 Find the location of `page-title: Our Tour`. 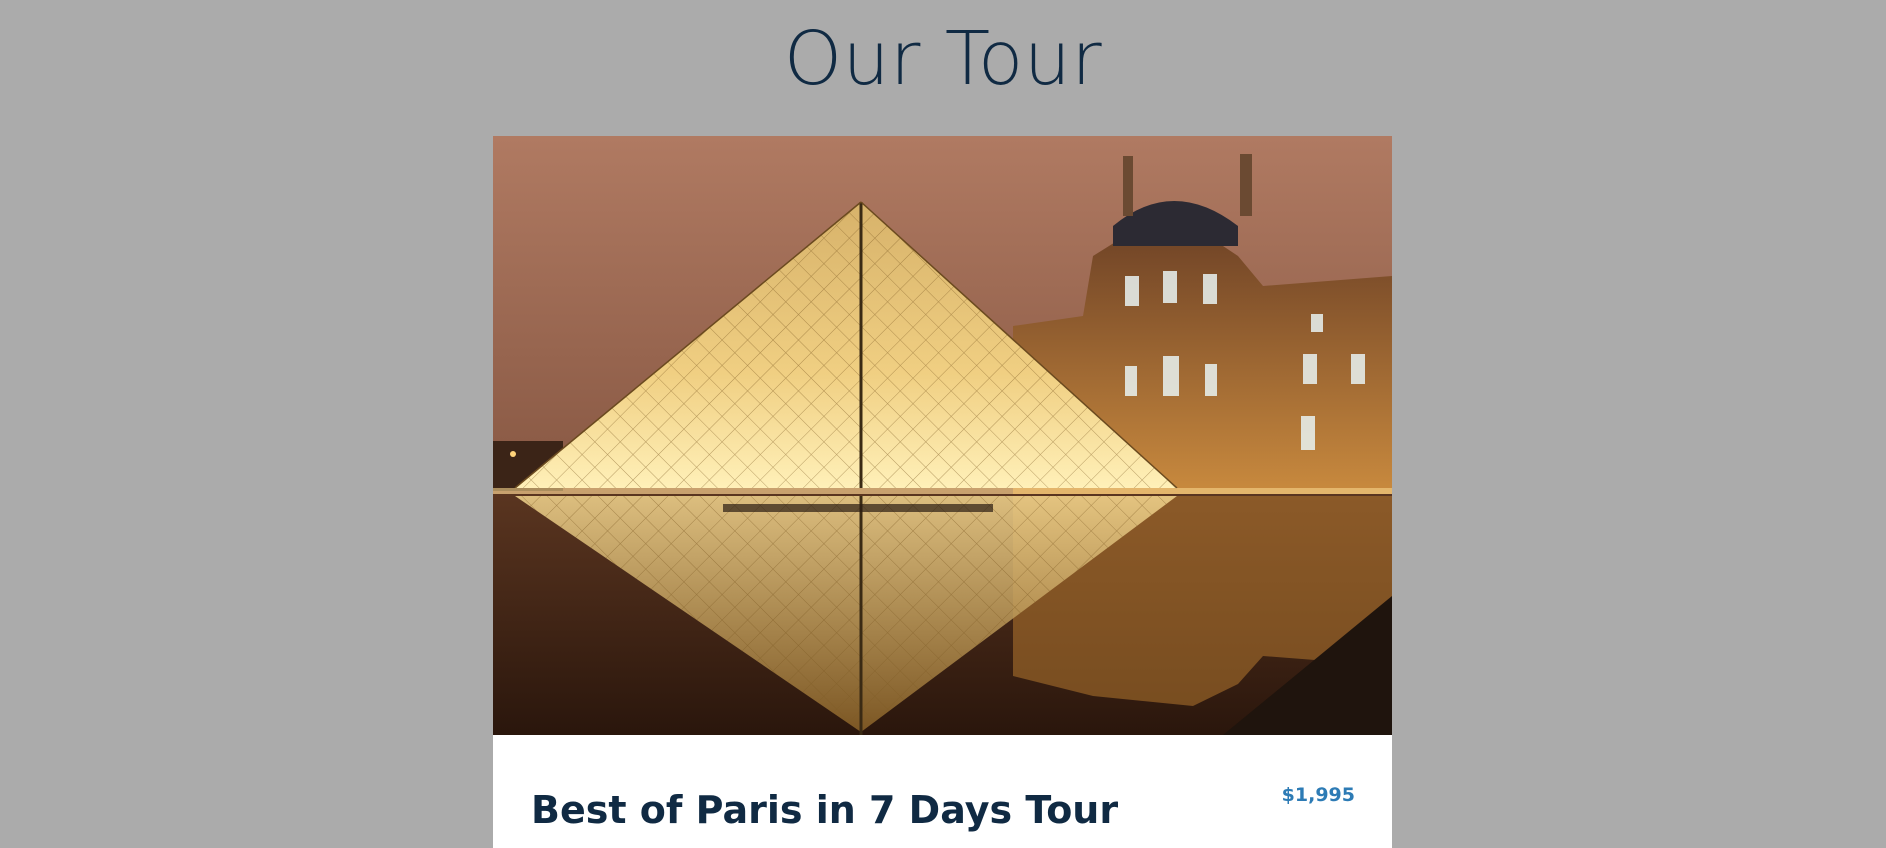

page-title: Our Tour is located at coordinates (943, 59).